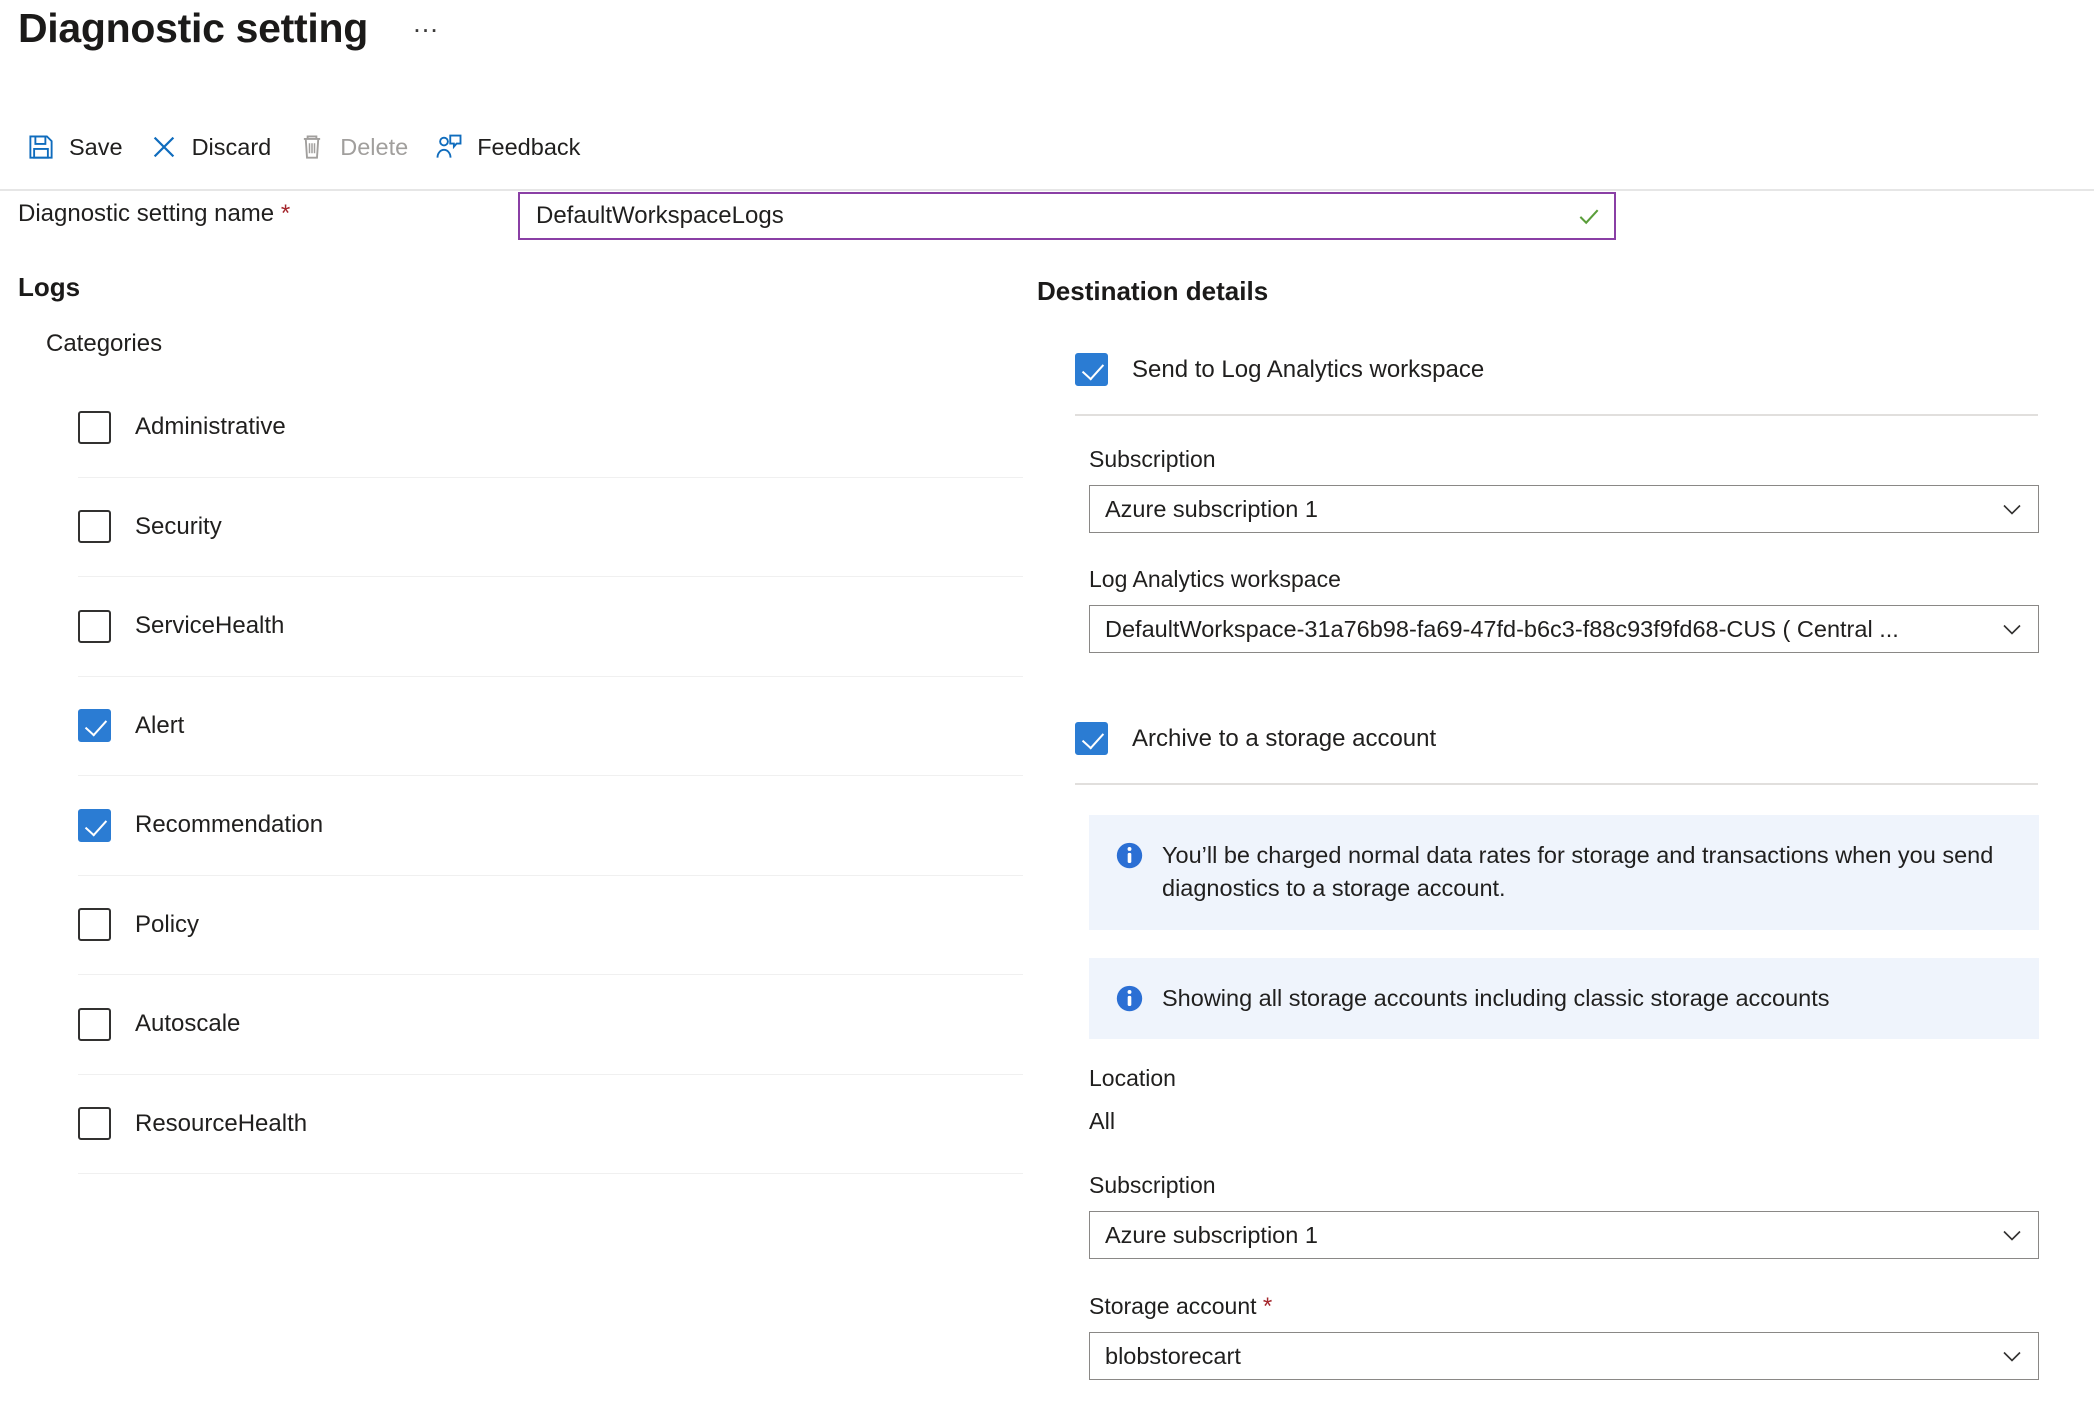 The image size is (2094, 1402). What do you see at coordinates (550, 1025) in the screenshot?
I see `category-row-autoscale: Autoscale` at bounding box center [550, 1025].